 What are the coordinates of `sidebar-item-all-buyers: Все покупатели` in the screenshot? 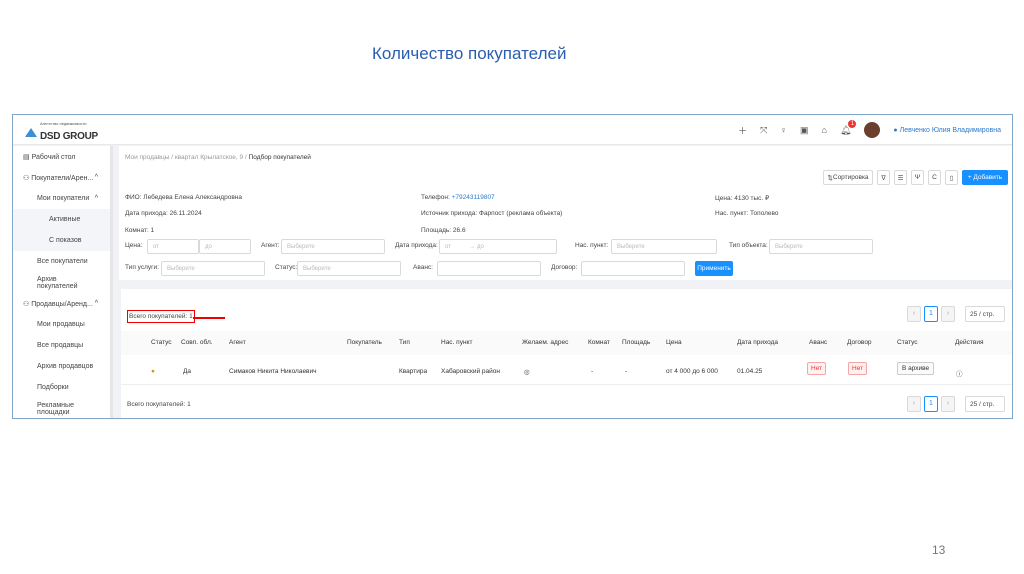 It's located at (61, 261).